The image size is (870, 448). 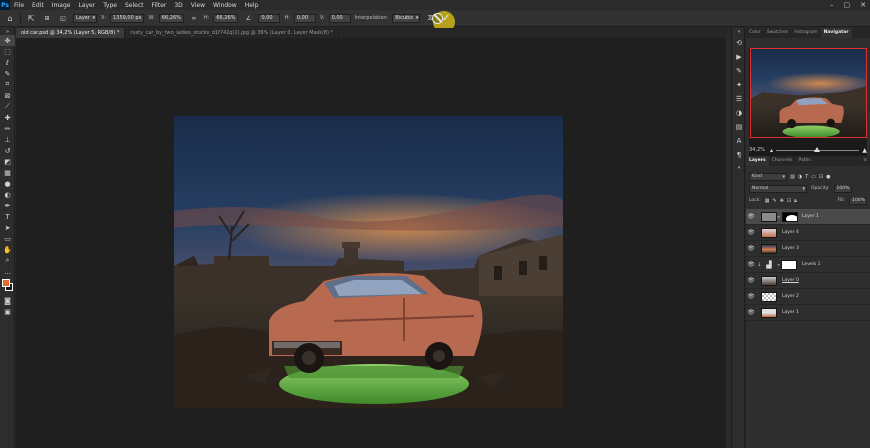 I want to click on foreground-color-swatch, so click(x=6, y=283).